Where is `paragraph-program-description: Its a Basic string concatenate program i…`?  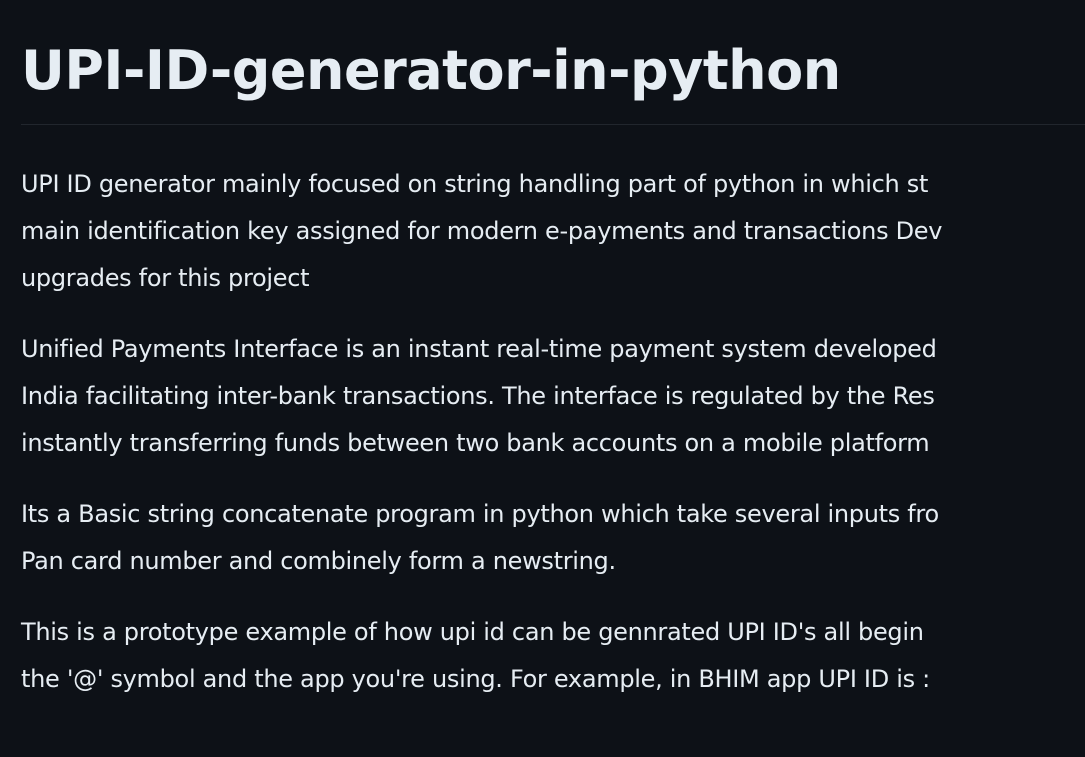 paragraph-program-description: Its a Basic string concatenate program i… is located at coordinates (553, 538).